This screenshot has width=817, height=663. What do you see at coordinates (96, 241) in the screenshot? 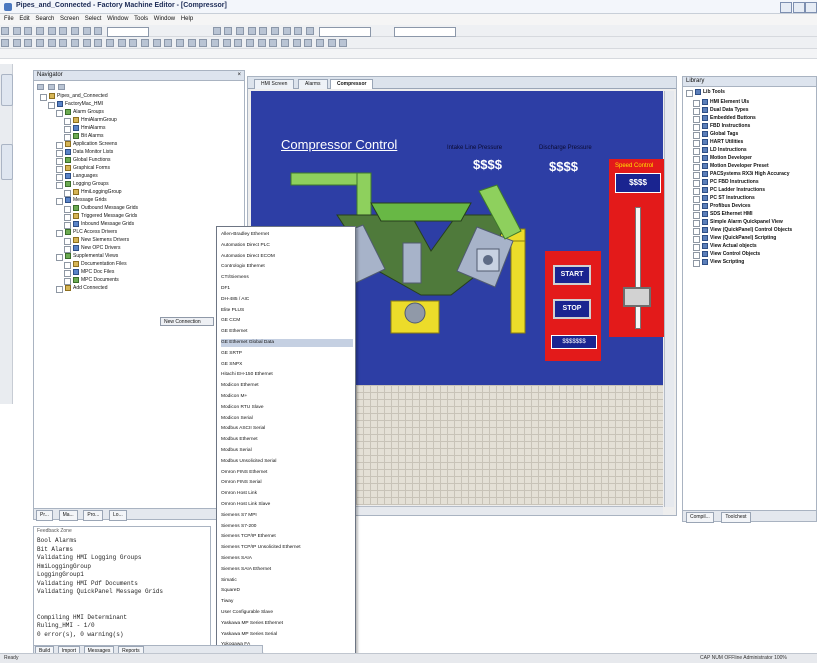
I see `tree-item: New Siemens Drivers` at bounding box center [96, 241].